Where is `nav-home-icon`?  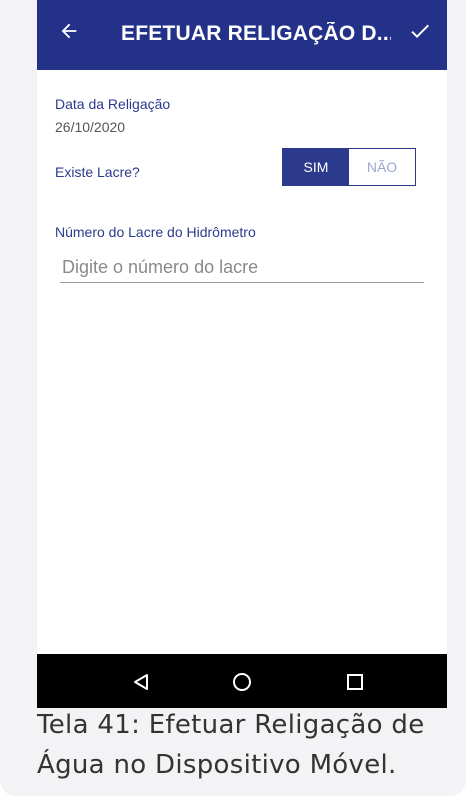
nav-home-icon is located at coordinates (242, 682).